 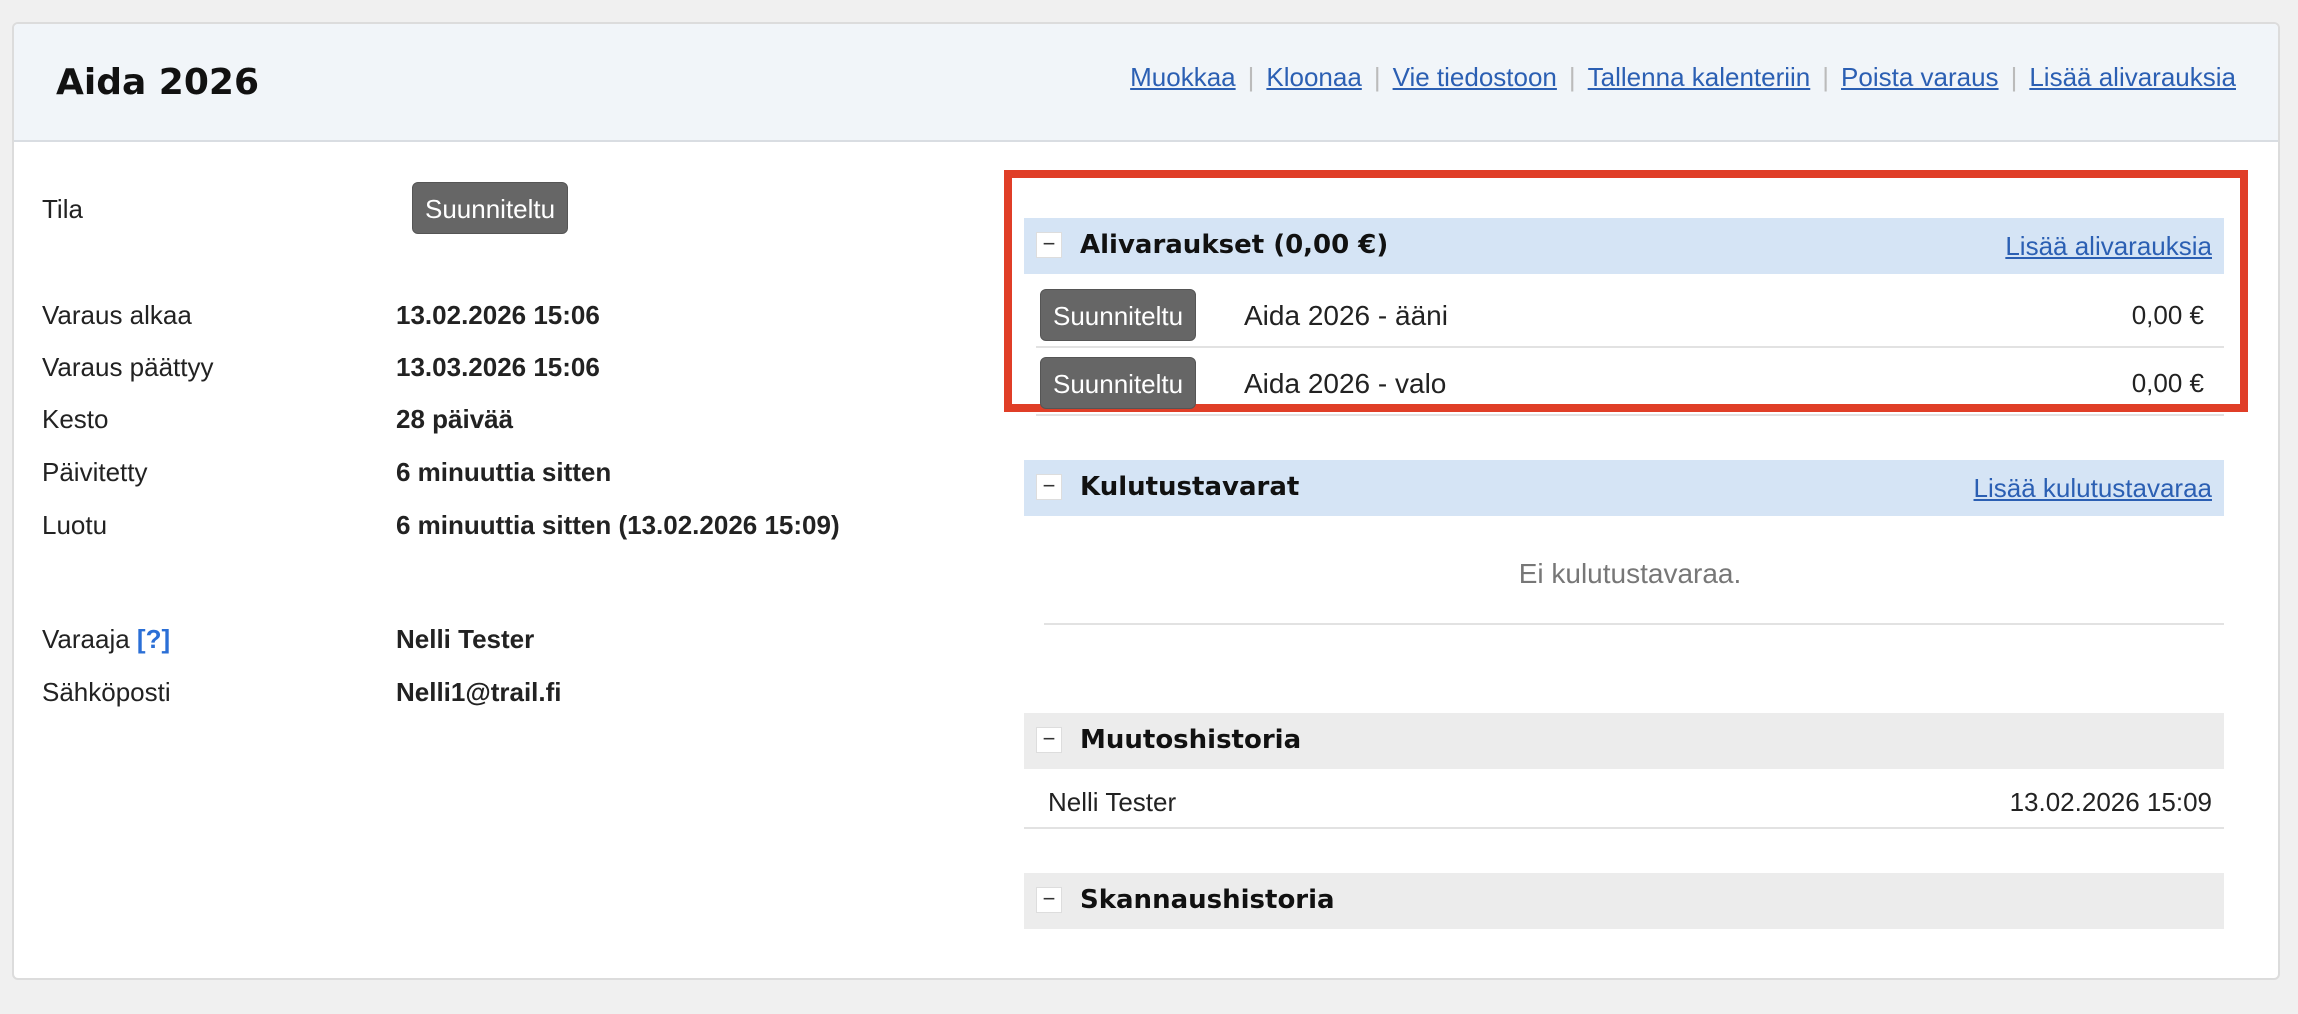 What do you see at coordinates (490, 208) in the screenshot?
I see `status-button: Suunniteltu` at bounding box center [490, 208].